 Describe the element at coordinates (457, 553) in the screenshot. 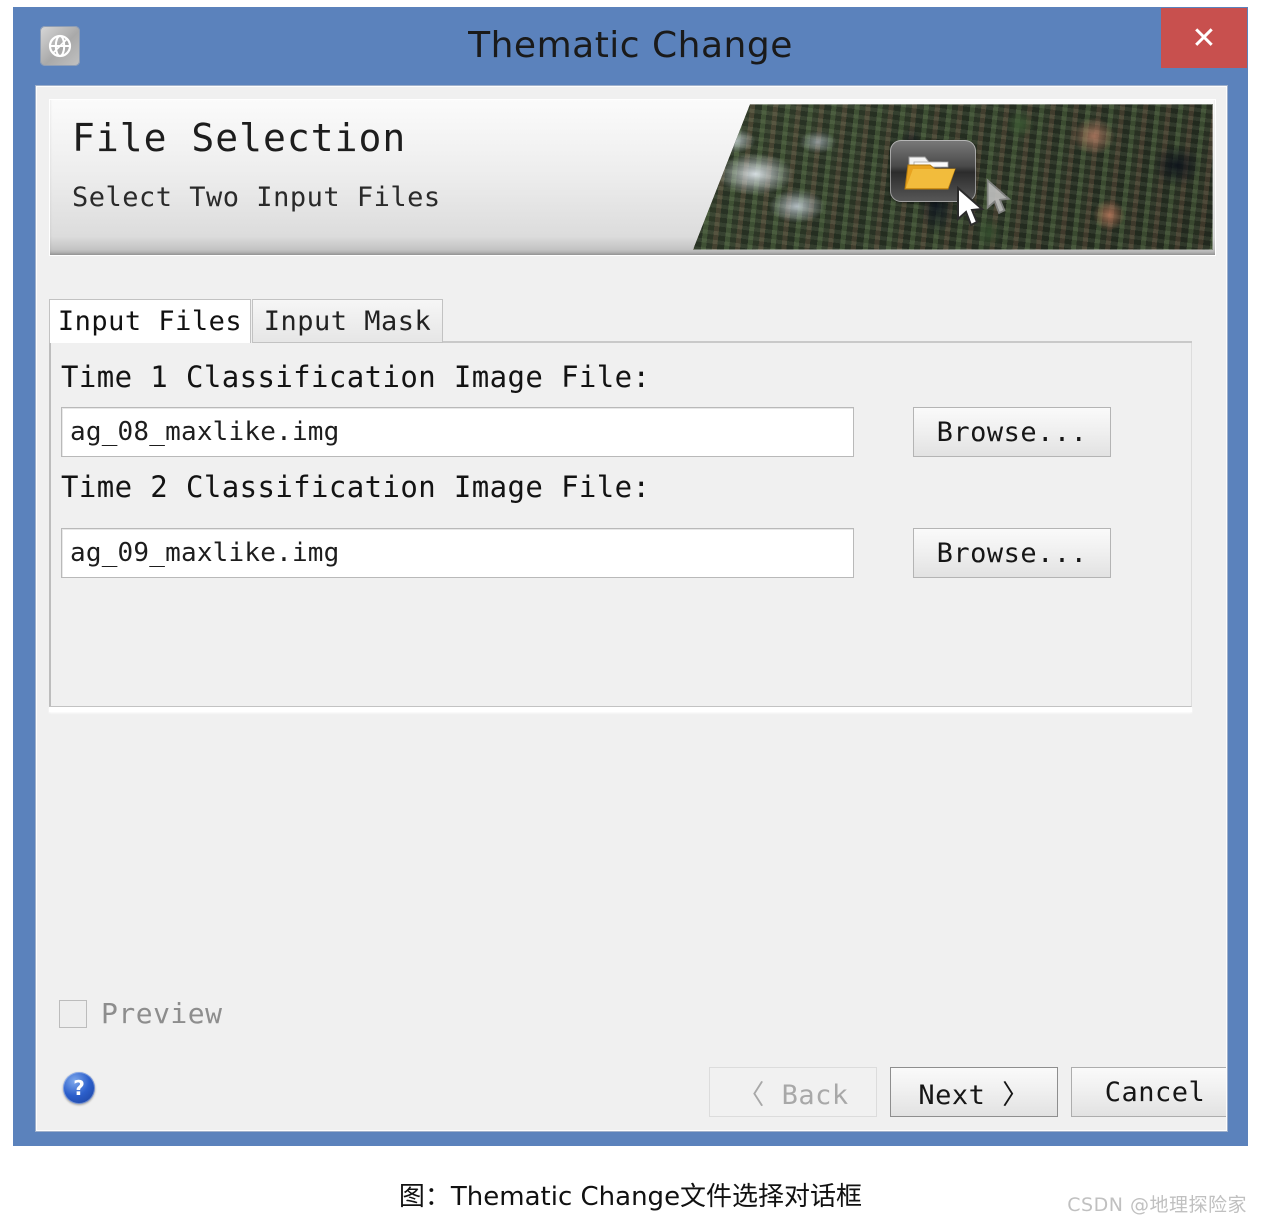

I see `time2-file-input` at that location.